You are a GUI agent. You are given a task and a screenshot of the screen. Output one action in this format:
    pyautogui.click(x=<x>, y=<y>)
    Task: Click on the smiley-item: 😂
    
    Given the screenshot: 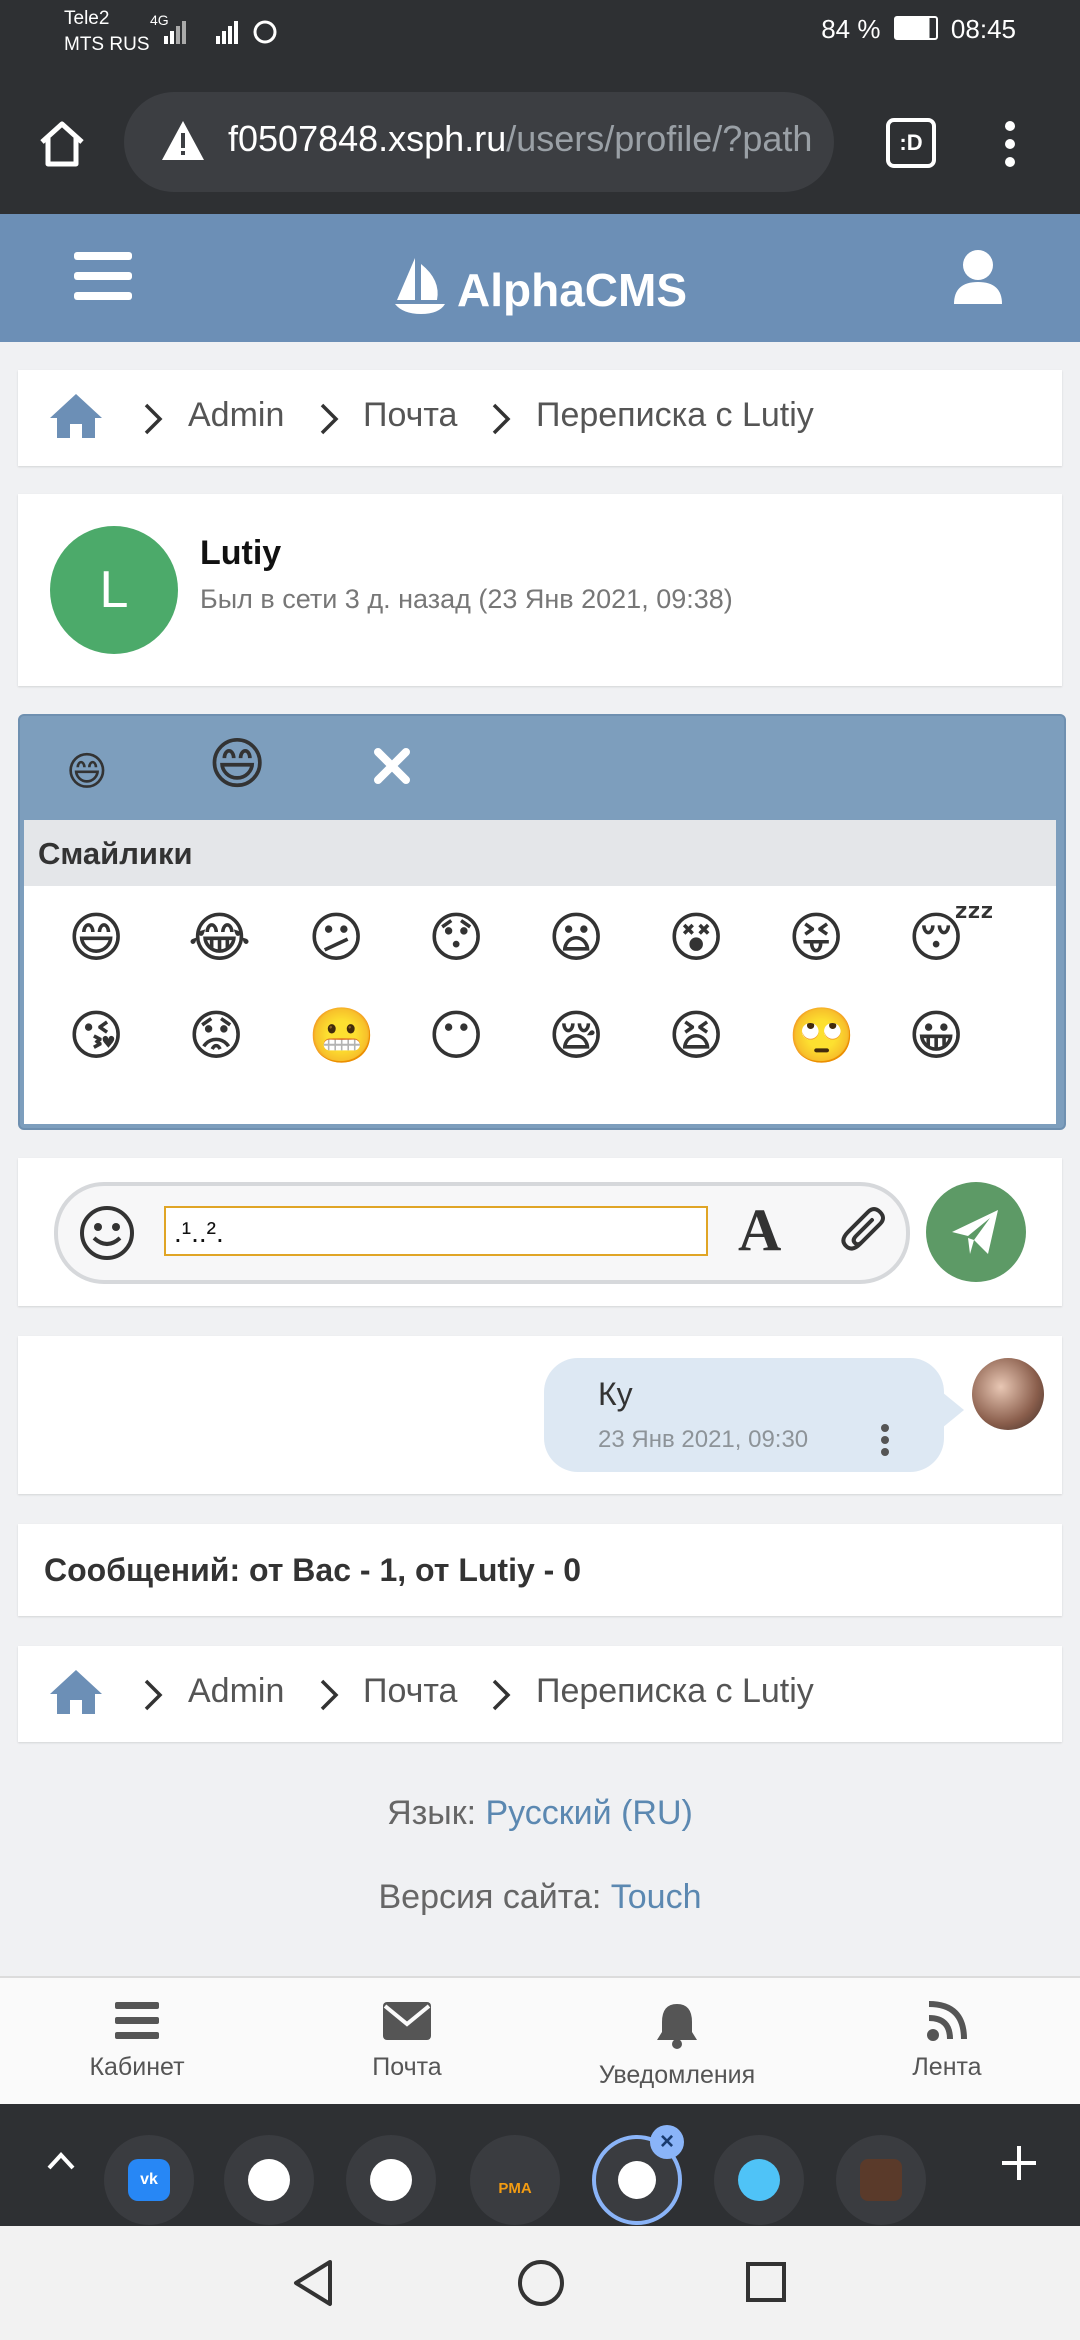 What is the action you would take?
    pyautogui.click(x=219, y=938)
    